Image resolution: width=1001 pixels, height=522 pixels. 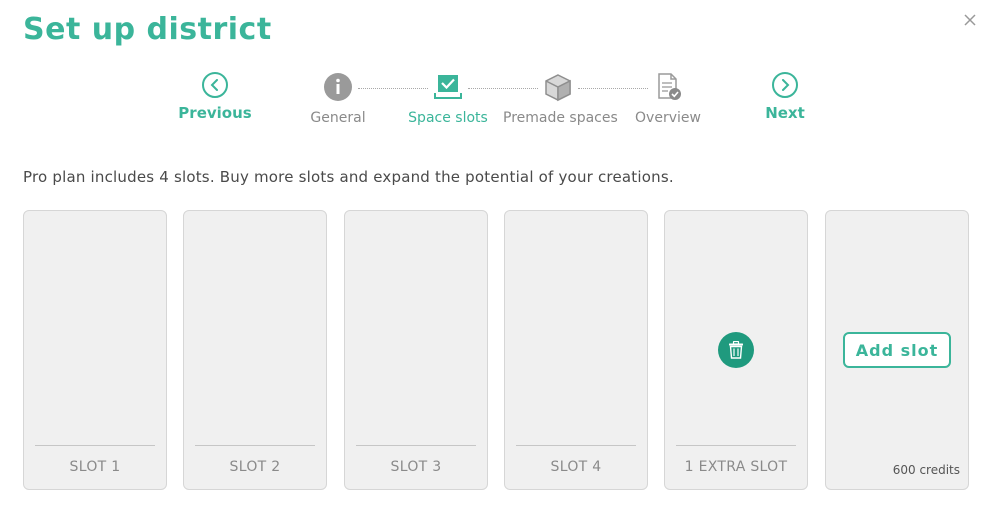 I want to click on close-button, so click(x=970, y=20).